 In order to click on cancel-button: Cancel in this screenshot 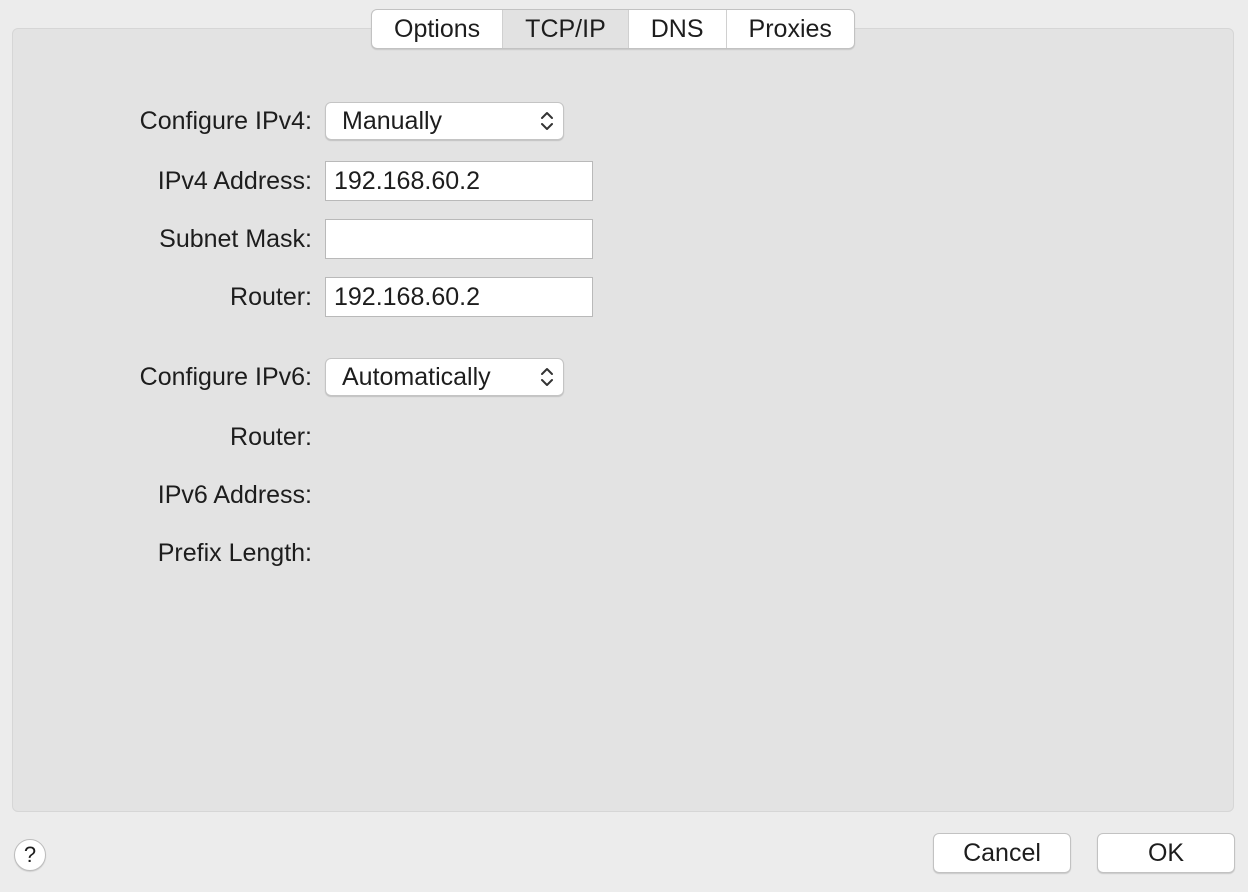, I will do `click(1002, 853)`.